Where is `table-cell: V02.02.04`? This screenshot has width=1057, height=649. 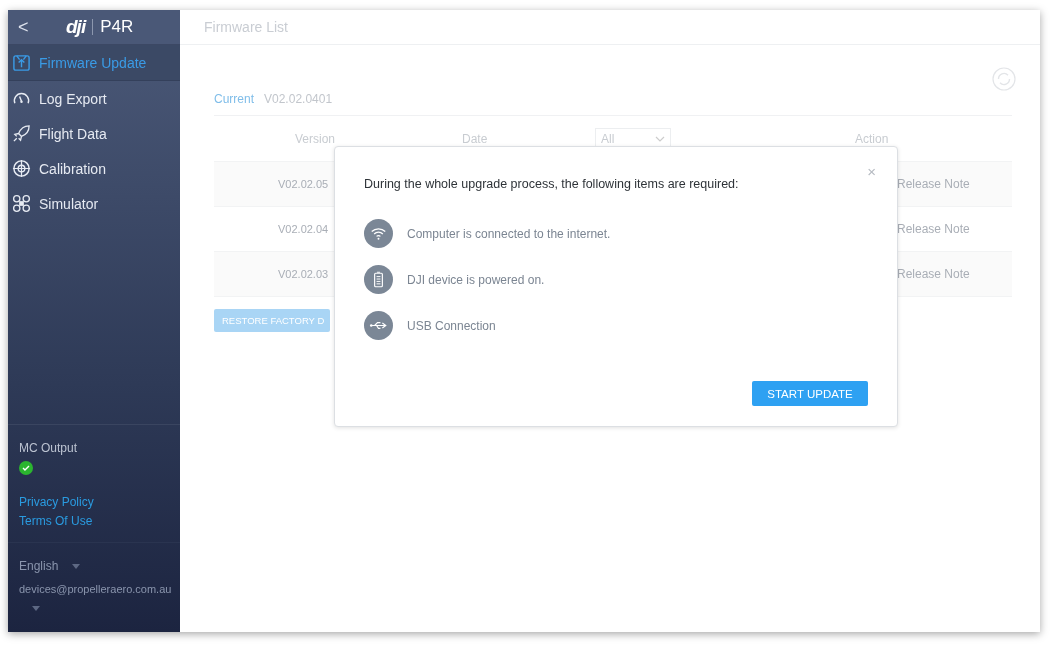
table-cell: V02.02.04 is located at coordinates (303, 229).